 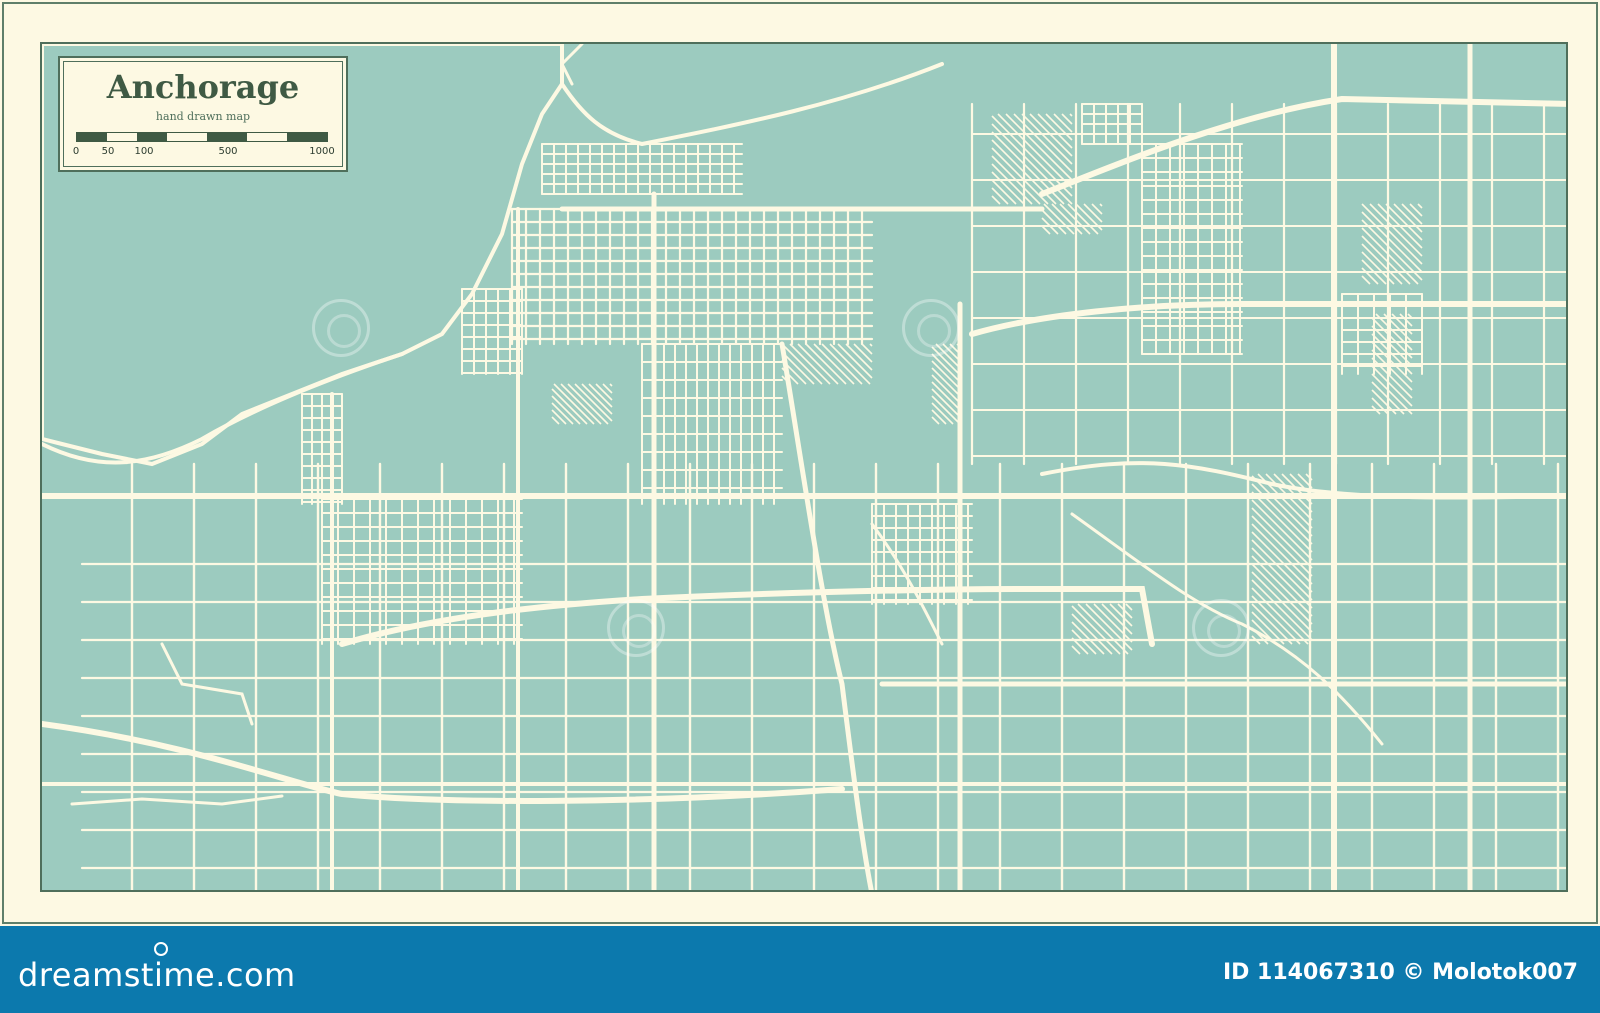 What do you see at coordinates (161, 949) in the screenshot?
I see `brand-swirl-icon` at bounding box center [161, 949].